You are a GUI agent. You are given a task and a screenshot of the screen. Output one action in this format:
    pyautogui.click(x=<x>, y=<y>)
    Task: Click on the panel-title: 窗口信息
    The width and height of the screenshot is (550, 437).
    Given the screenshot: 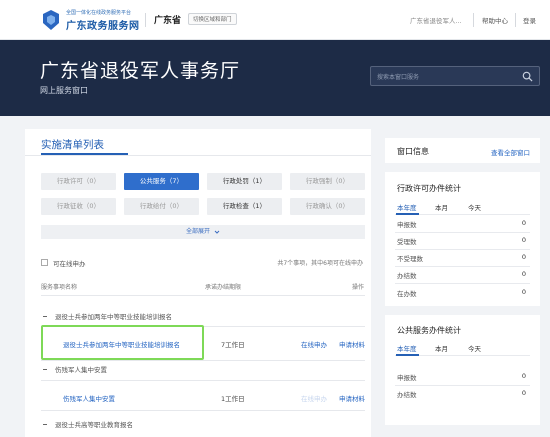 What is the action you would take?
    pyautogui.click(x=413, y=151)
    